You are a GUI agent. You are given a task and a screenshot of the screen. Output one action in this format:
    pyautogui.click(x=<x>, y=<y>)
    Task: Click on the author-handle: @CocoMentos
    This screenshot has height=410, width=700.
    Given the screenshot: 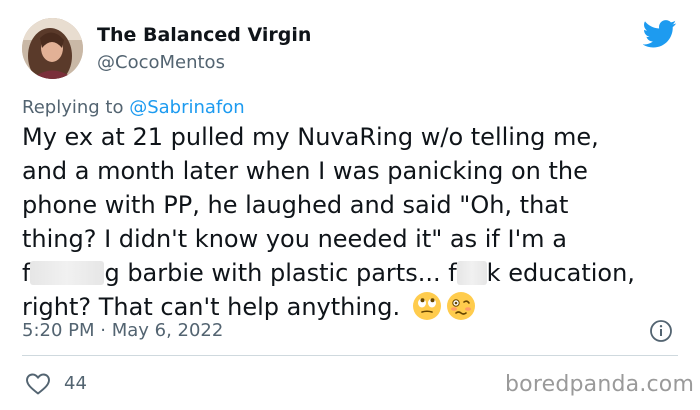 What is the action you would take?
    pyautogui.click(x=161, y=62)
    